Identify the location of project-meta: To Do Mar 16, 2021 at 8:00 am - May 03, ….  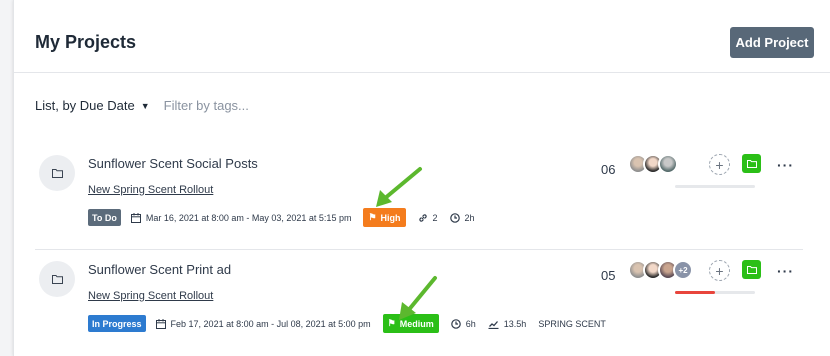
(281, 217).